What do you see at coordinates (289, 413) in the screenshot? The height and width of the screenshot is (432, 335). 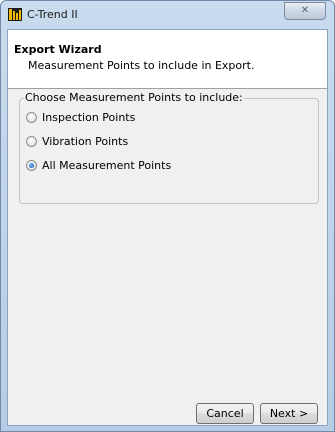 I see `next-button: Next >` at bounding box center [289, 413].